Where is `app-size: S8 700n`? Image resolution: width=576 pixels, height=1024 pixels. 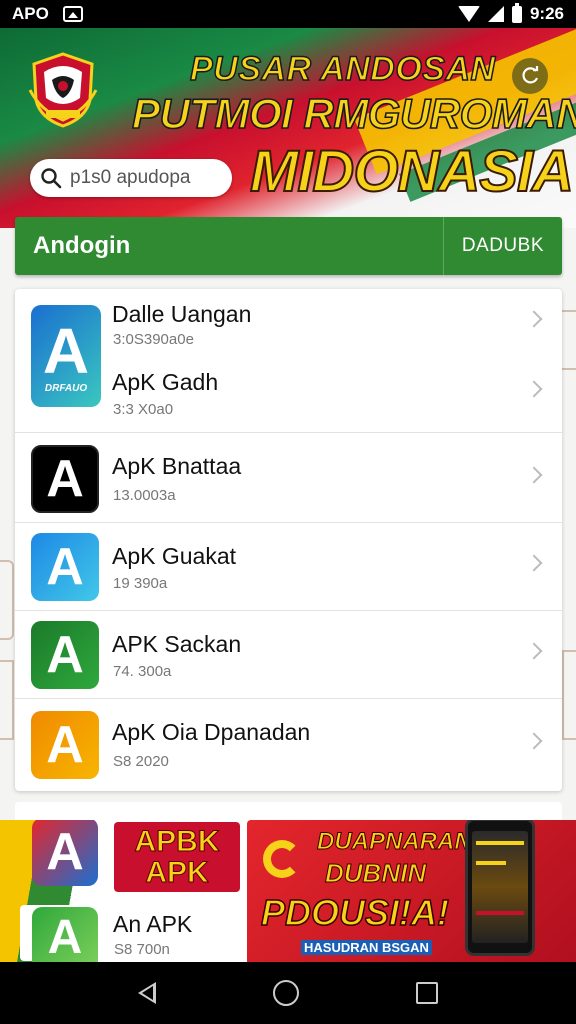 app-size: S8 700n is located at coordinates (142, 949).